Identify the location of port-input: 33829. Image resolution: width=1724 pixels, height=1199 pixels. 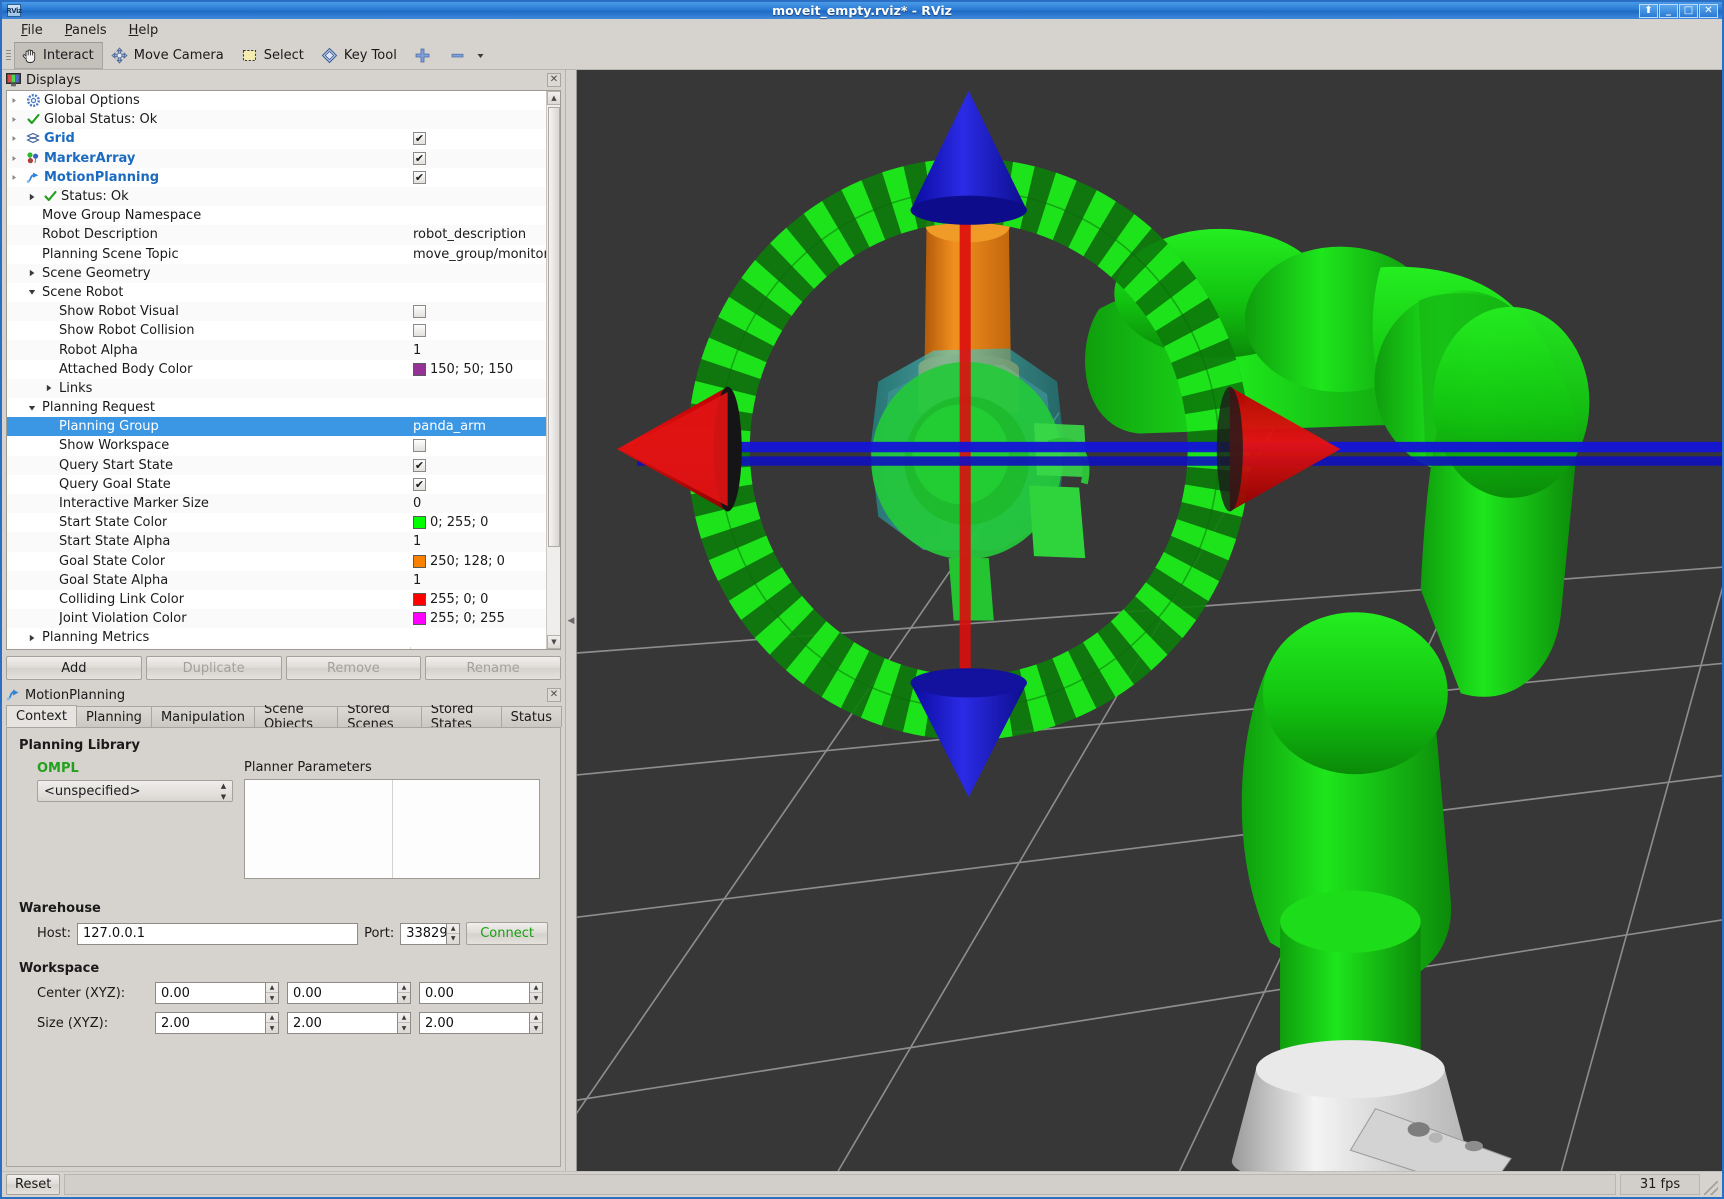
(424, 933).